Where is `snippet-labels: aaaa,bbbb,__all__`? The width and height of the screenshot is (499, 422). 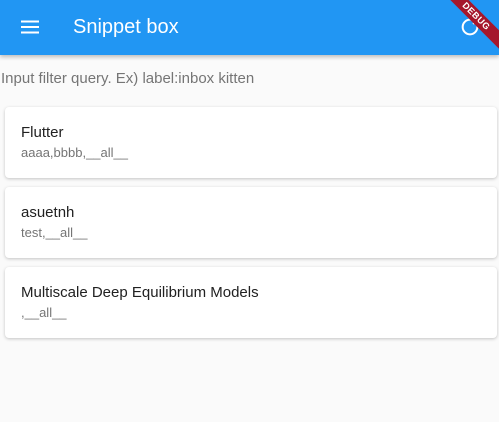
snippet-labels: aaaa,bbbb,__all__ is located at coordinates (74, 152).